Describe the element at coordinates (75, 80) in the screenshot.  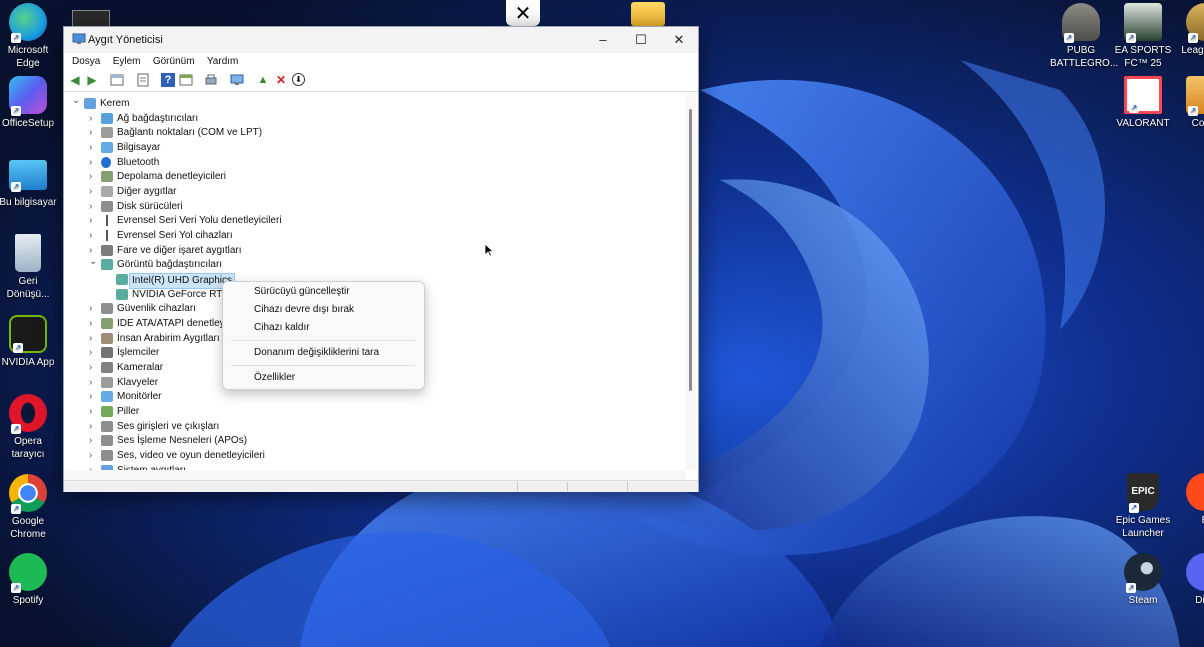
I see `back-arrow-icon: ◀` at that location.